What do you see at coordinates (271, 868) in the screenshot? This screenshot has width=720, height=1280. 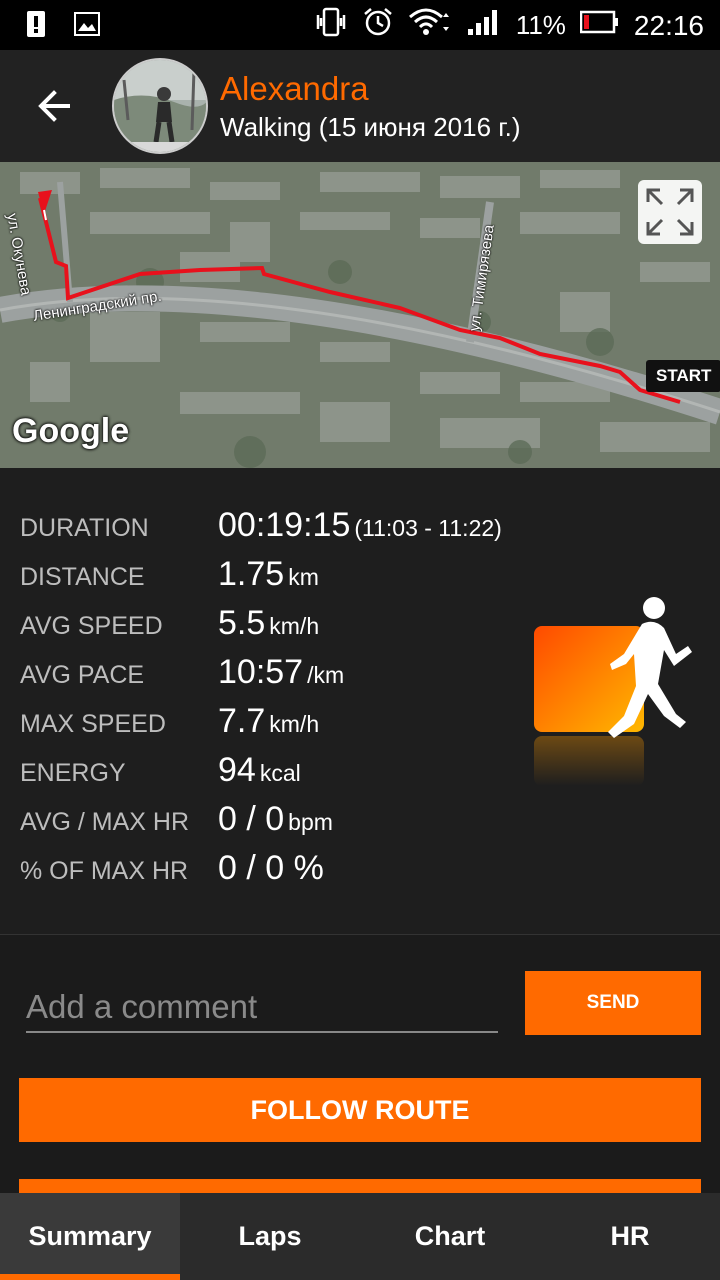 I see `stat-value: 0 / 0 %` at bounding box center [271, 868].